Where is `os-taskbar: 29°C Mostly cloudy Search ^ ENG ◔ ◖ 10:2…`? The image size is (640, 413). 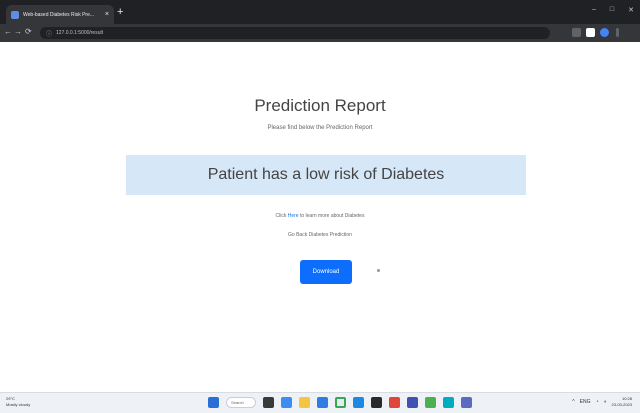
os-taskbar: 29°C Mostly cloudy Search ^ ENG ◔ ◖ 10:2… is located at coordinates (320, 402).